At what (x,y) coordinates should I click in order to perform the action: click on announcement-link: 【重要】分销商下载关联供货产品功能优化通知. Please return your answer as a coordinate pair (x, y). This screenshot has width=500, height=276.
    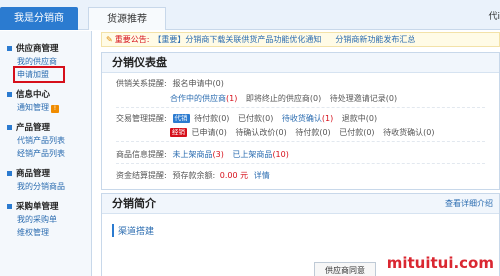
    Looking at the image, I should click on (237, 39).